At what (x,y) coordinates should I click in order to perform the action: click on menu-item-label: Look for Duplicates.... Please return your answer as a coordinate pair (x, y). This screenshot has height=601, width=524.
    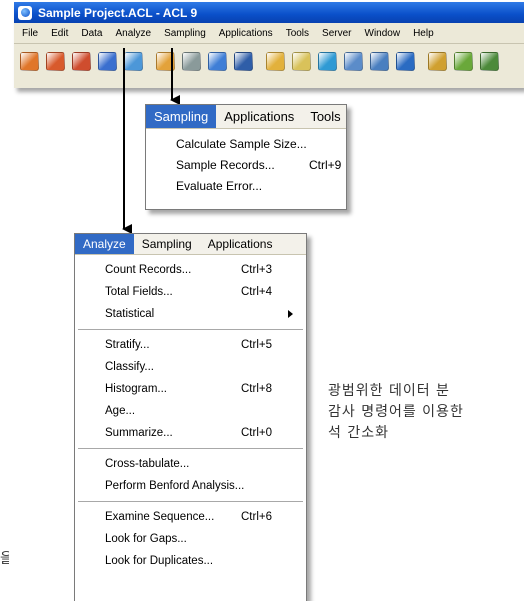
    Looking at the image, I should click on (159, 561).